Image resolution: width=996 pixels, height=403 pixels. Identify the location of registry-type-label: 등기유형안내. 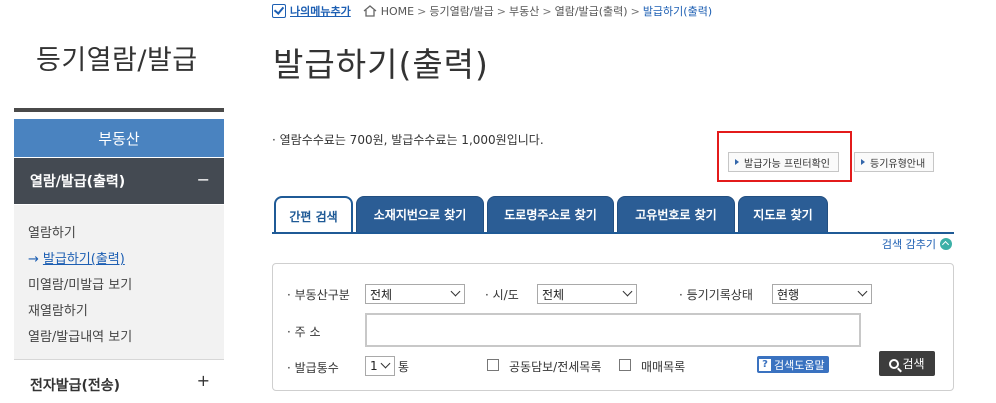
(898, 164).